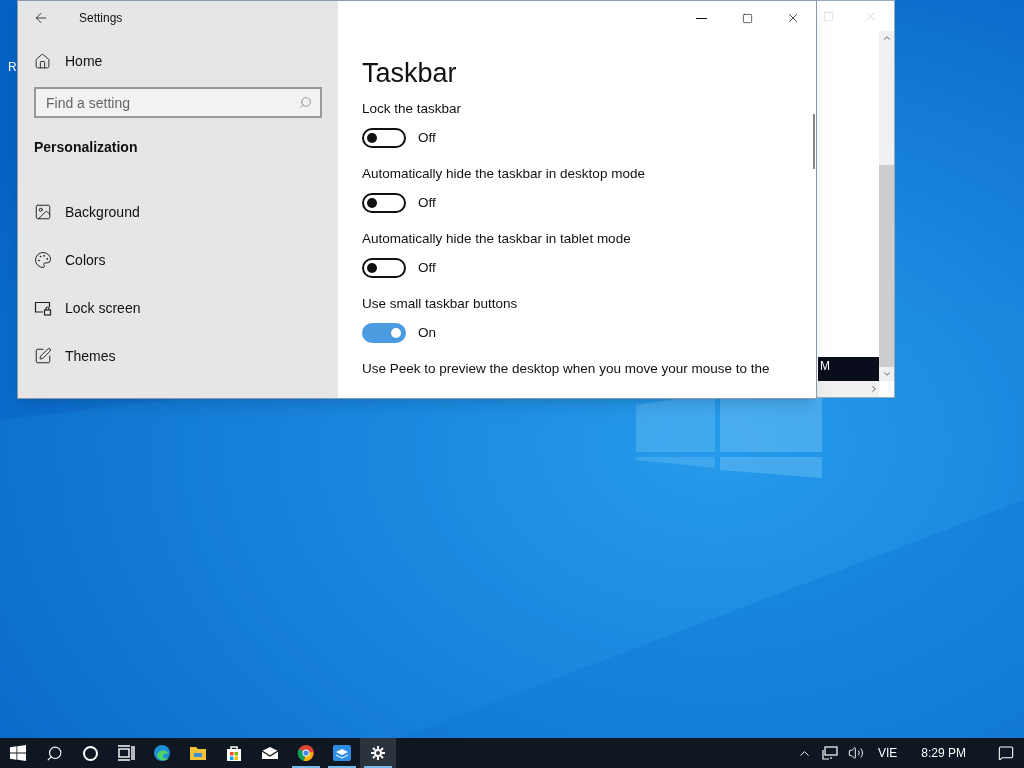 This screenshot has width=1024, height=768. Describe the element at coordinates (886, 206) in the screenshot. I see `scrollbar` at that location.